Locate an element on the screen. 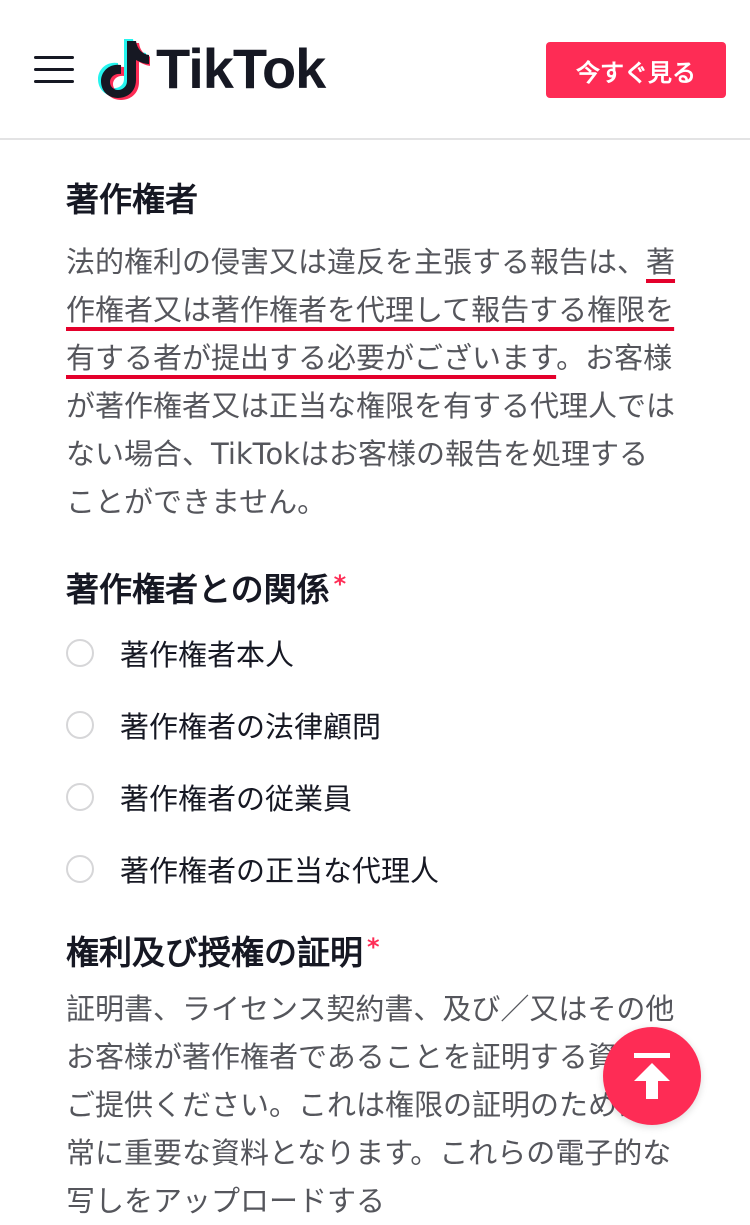 The height and width of the screenshot is (1225, 750). relationship-title: 著作権者との関係 * is located at coordinates (371, 590).